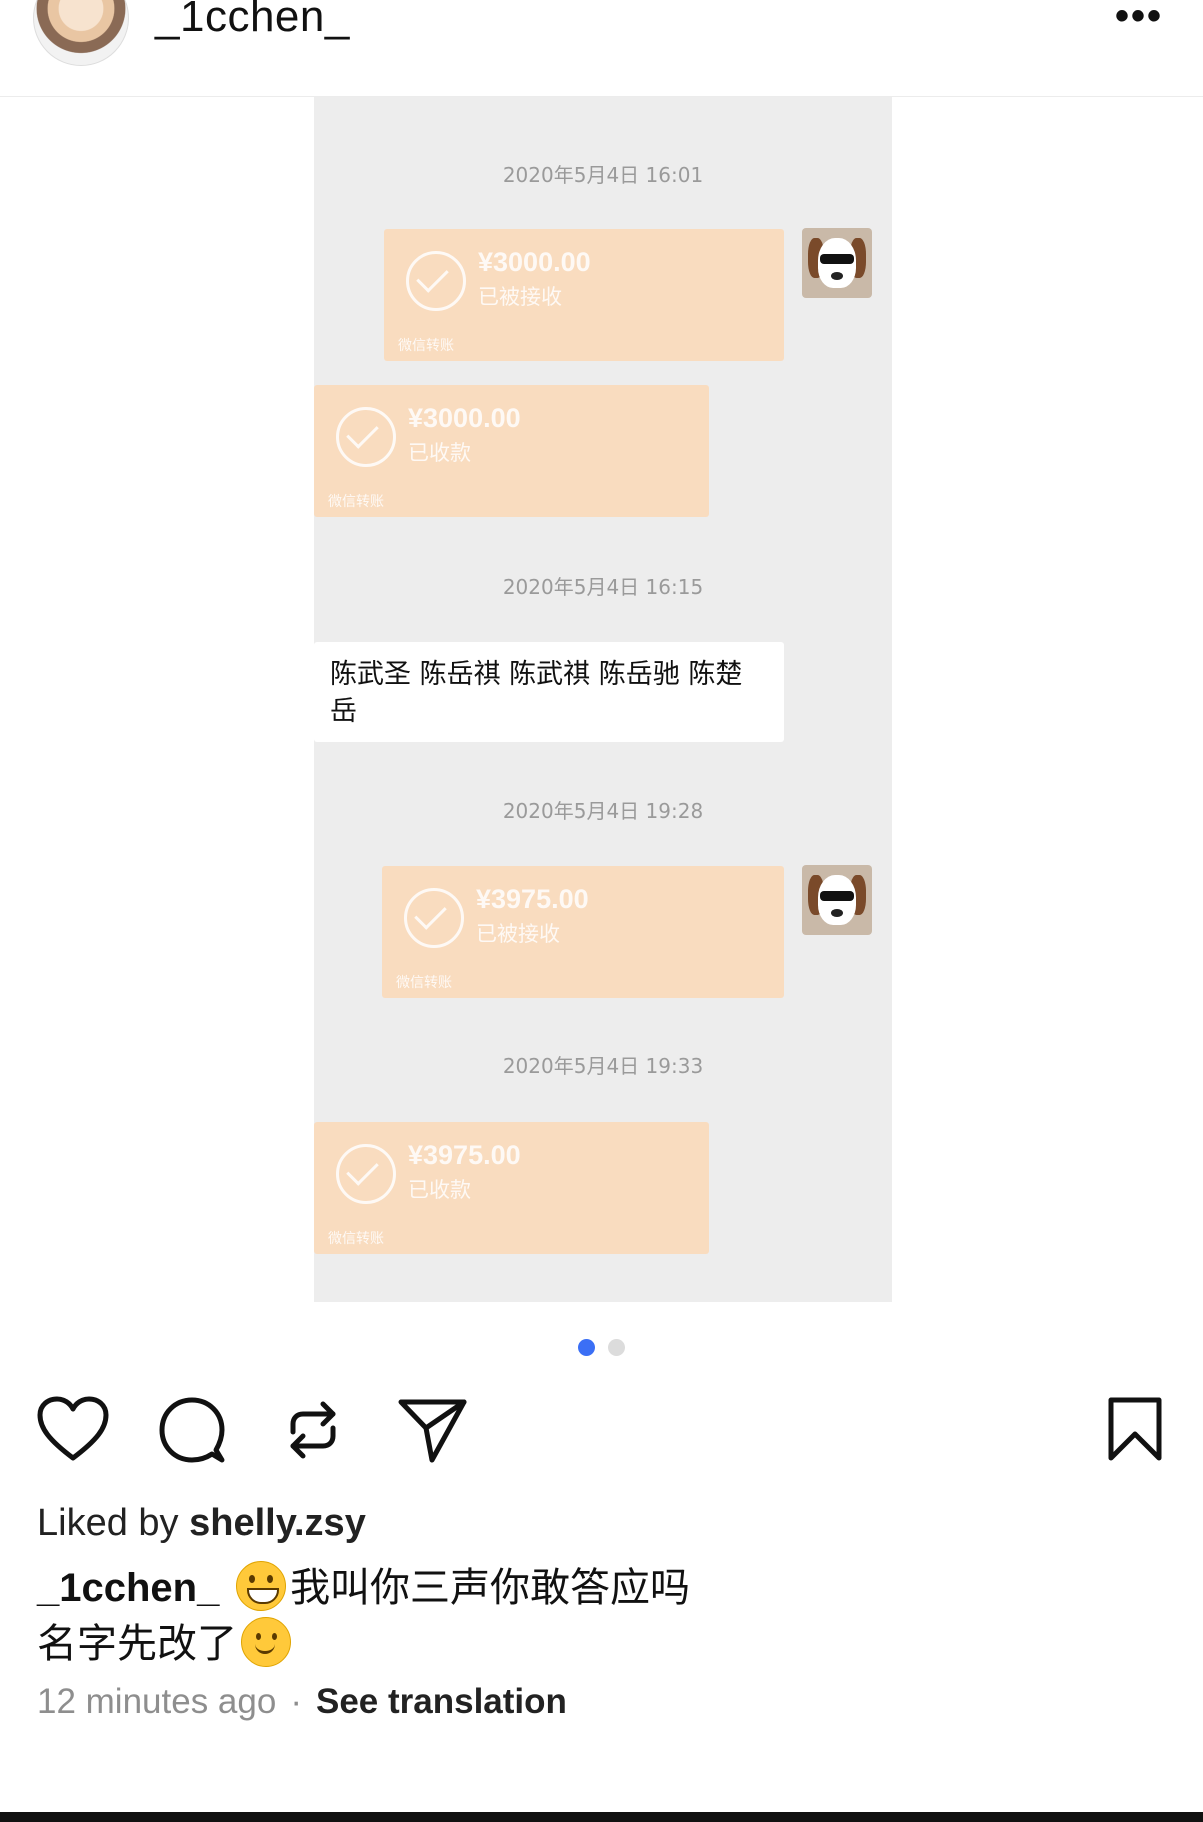 This screenshot has height=1822, width=1203. I want to click on caption-line-2: 名字先改了, so click(137, 1644).